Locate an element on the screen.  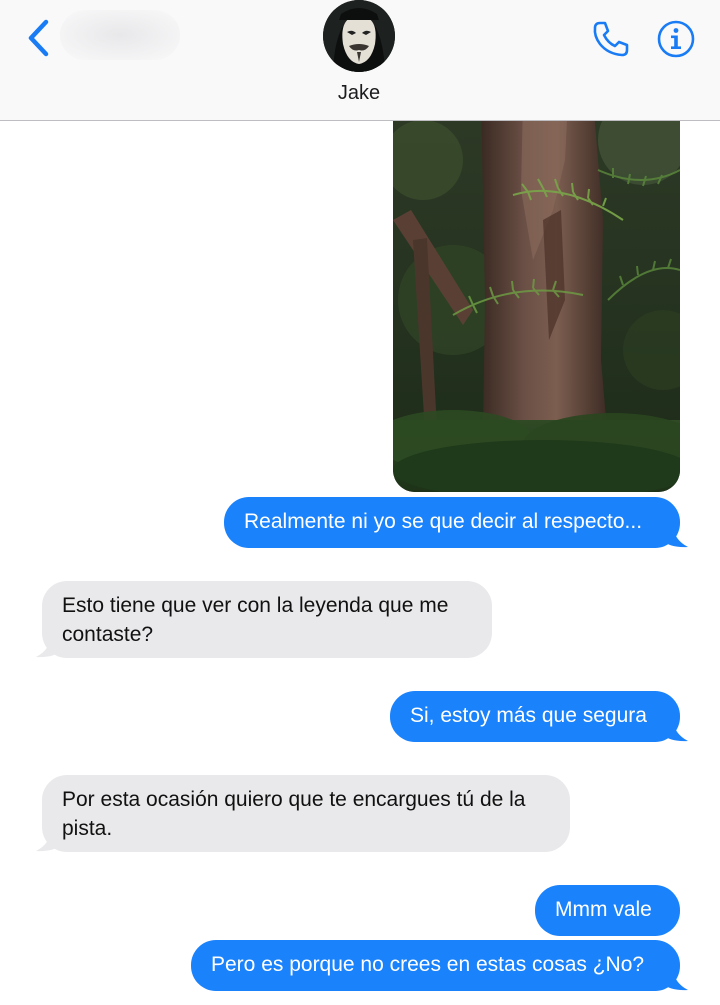
sent-message: Mmm vale is located at coordinates (607, 910).